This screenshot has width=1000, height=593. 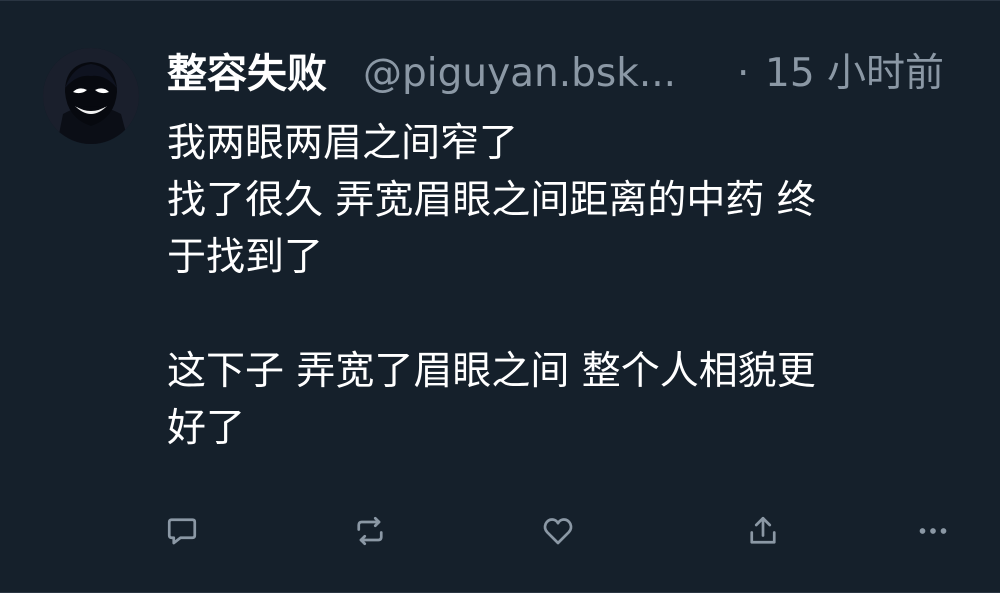 I want to click on post-timestamp: 15 小时前, so click(x=854, y=74).